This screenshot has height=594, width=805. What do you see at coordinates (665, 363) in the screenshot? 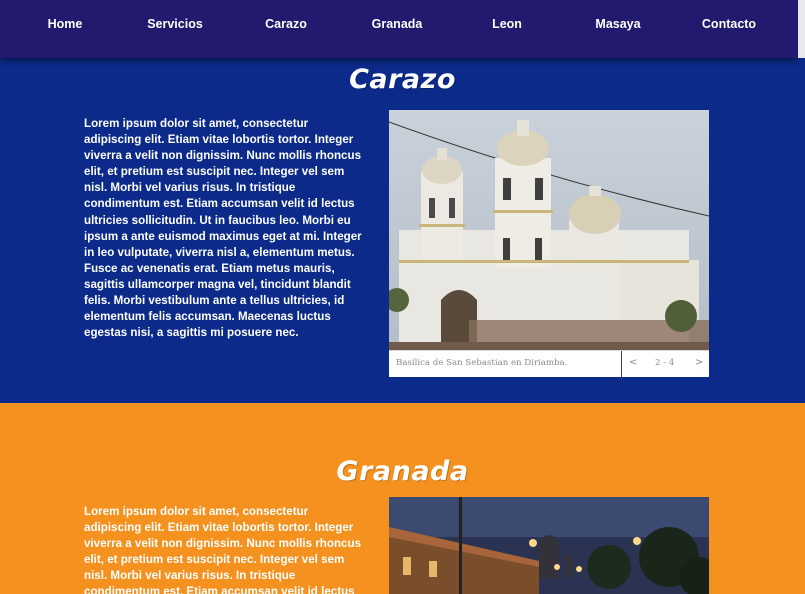
I see `gallery-counter: 2 - 4` at bounding box center [665, 363].